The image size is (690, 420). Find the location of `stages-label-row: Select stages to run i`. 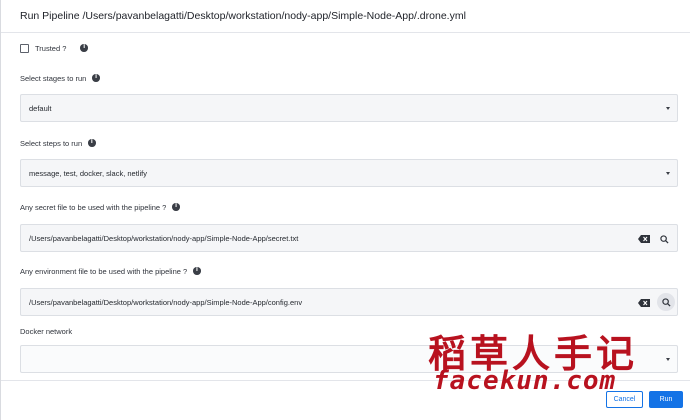

stages-label-row: Select stages to run i is located at coordinates (60, 78).